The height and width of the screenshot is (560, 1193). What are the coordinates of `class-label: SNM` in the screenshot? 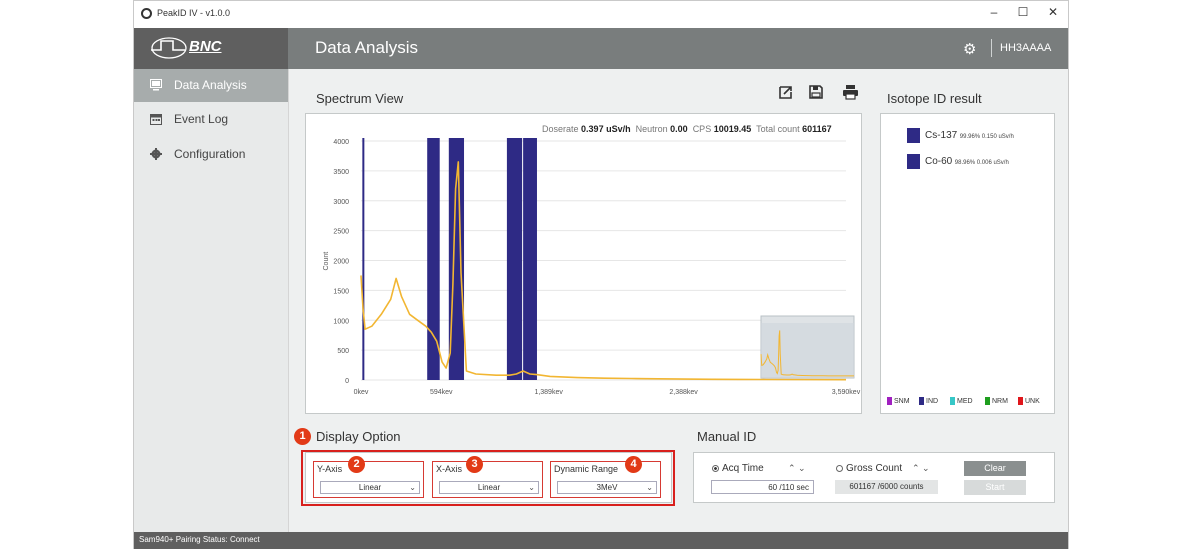 It's located at (902, 401).